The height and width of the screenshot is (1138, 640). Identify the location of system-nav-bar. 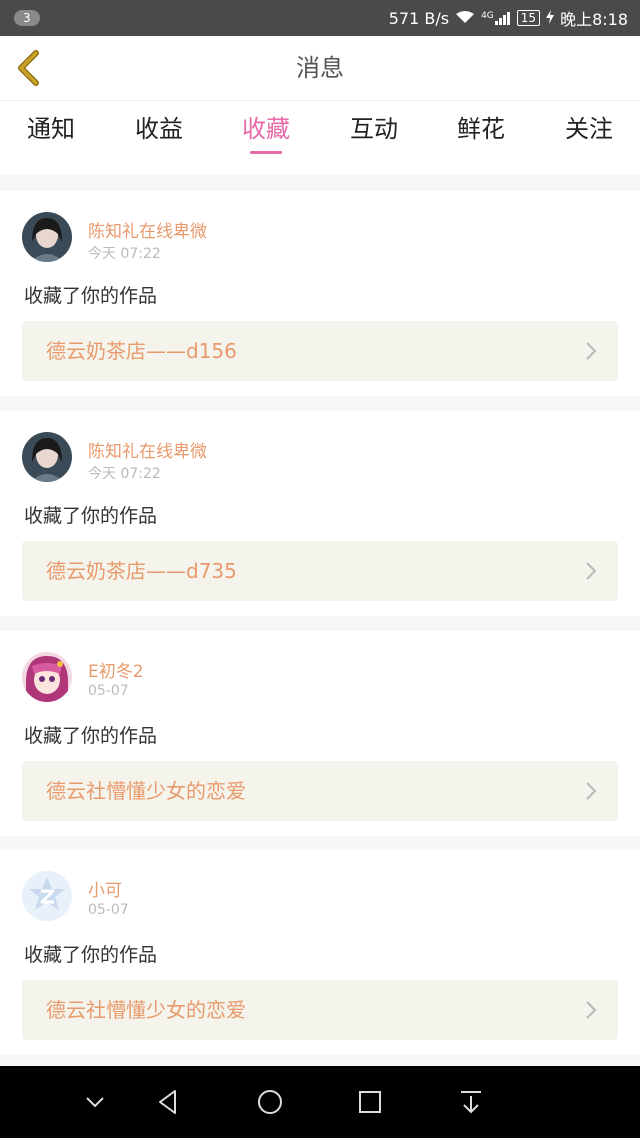
(320, 1102).